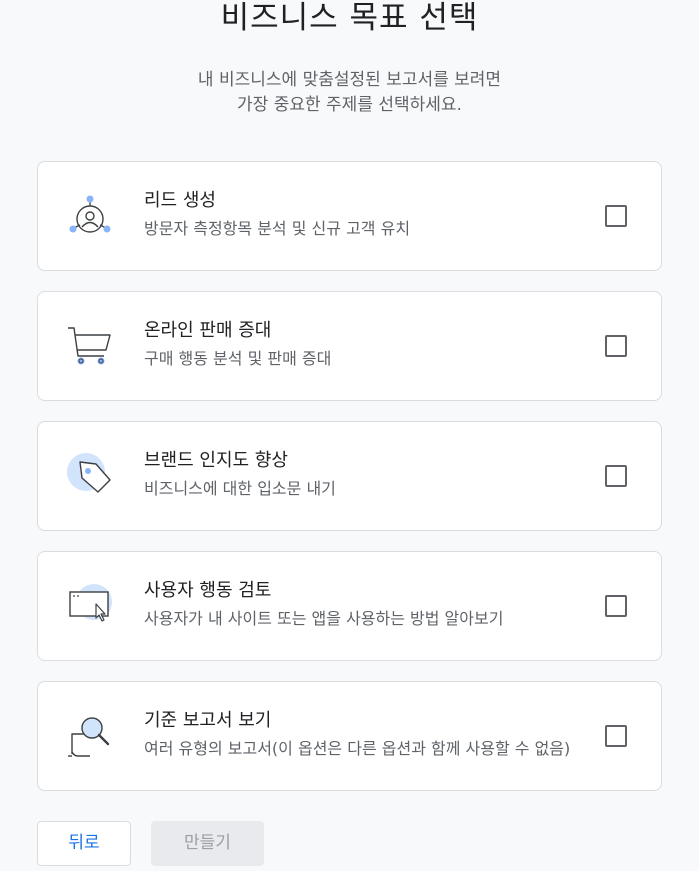  What do you see at coordinates (90, 736) in the screenshot?
I see `magnifier-report-icon` at bounding box center [90, 736].